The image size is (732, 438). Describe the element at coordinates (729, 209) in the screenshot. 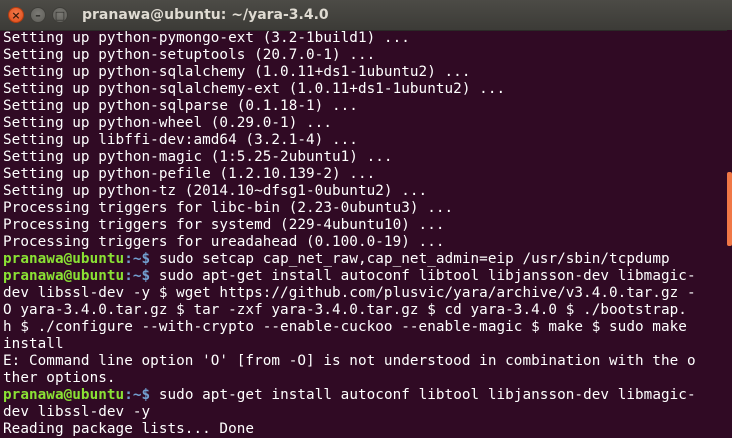

I see `scrollbar-thumb` at that location.